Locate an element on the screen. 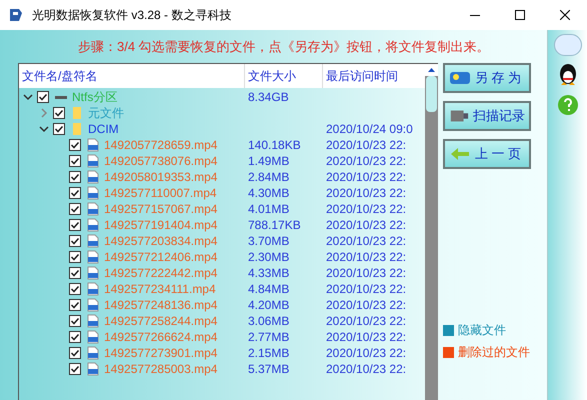 The image size is (587, 400). file-name: 1492577248136.mp4 is located at coordinates (161, 305).